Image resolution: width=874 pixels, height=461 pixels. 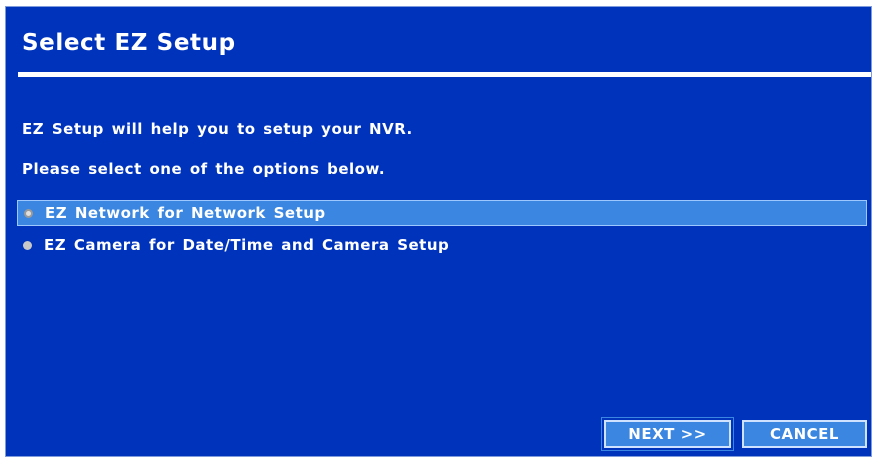 What do you see at coordinates (185, 213) in the screenshot?
I see `option-ez-network-label: EZ Network for Network Setup` at bounding box center [185, 213].